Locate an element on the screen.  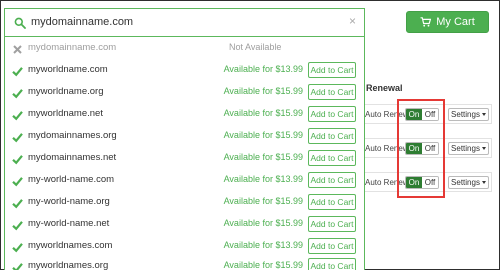
domain-name: myworldnames.com is located at coordinates (70, 245).